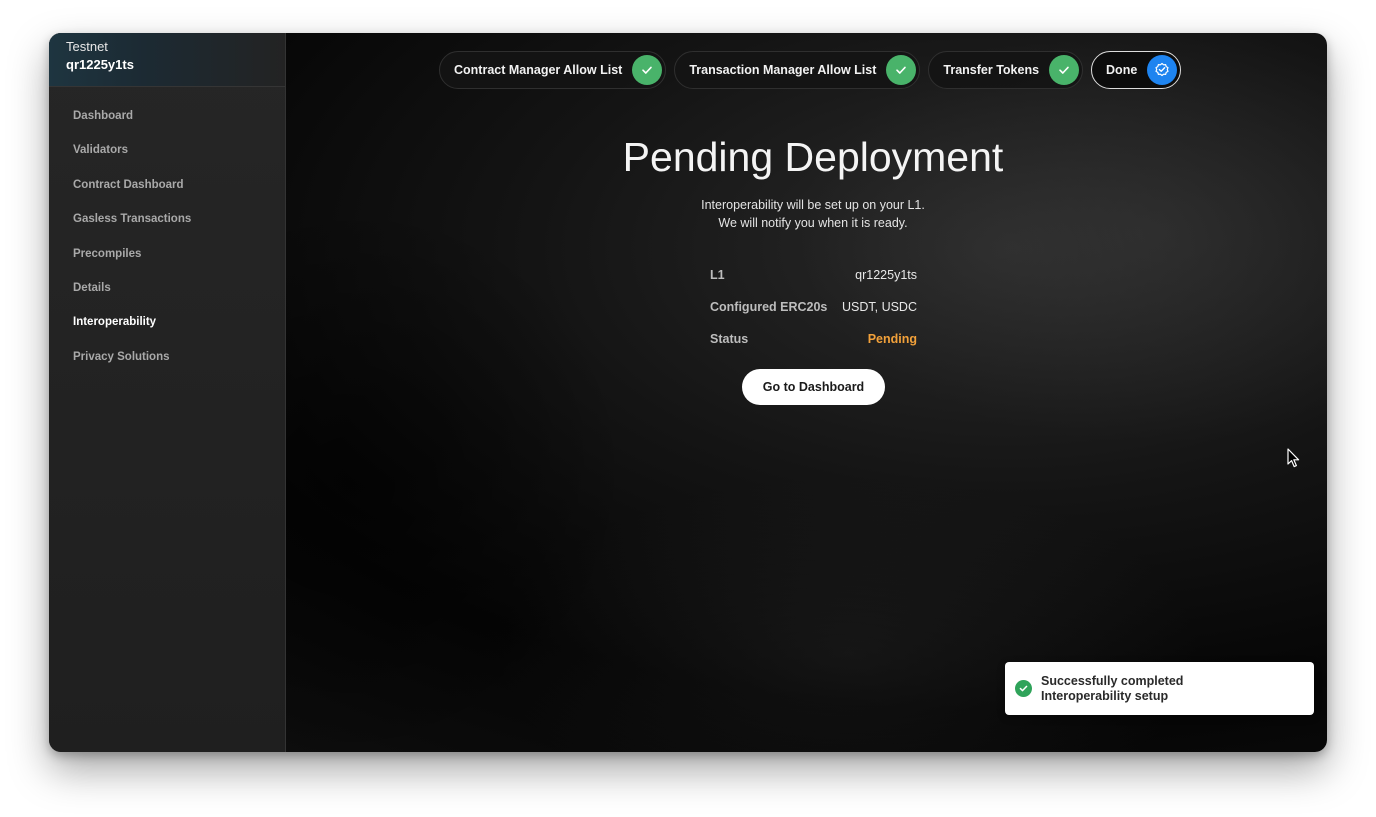 This screenshot has width=1376, height=817. Describe the element at coordinates (1105, 695) in the screenshot. I see `toast-line-2: Interoperability setup` at that location.